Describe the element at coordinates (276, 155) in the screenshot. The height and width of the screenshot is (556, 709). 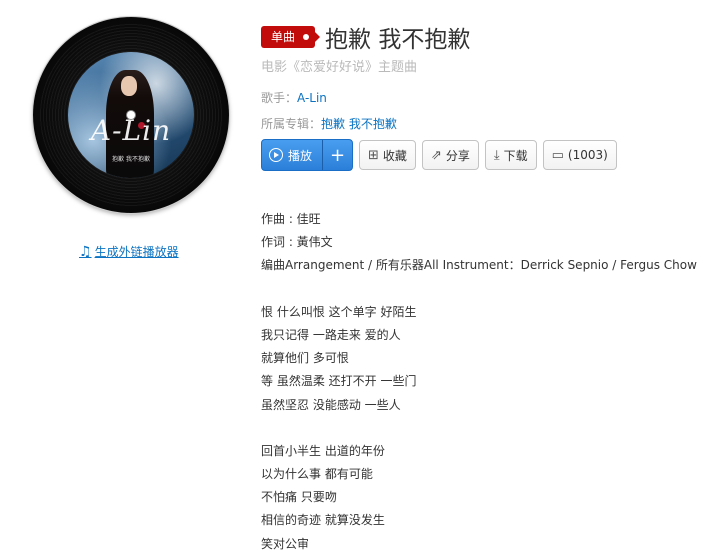
I see `play-icon` at that location.